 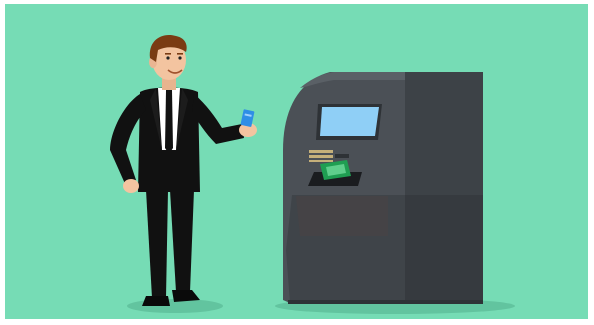 I want to click on left-shoe, so click(x=156, y=301).